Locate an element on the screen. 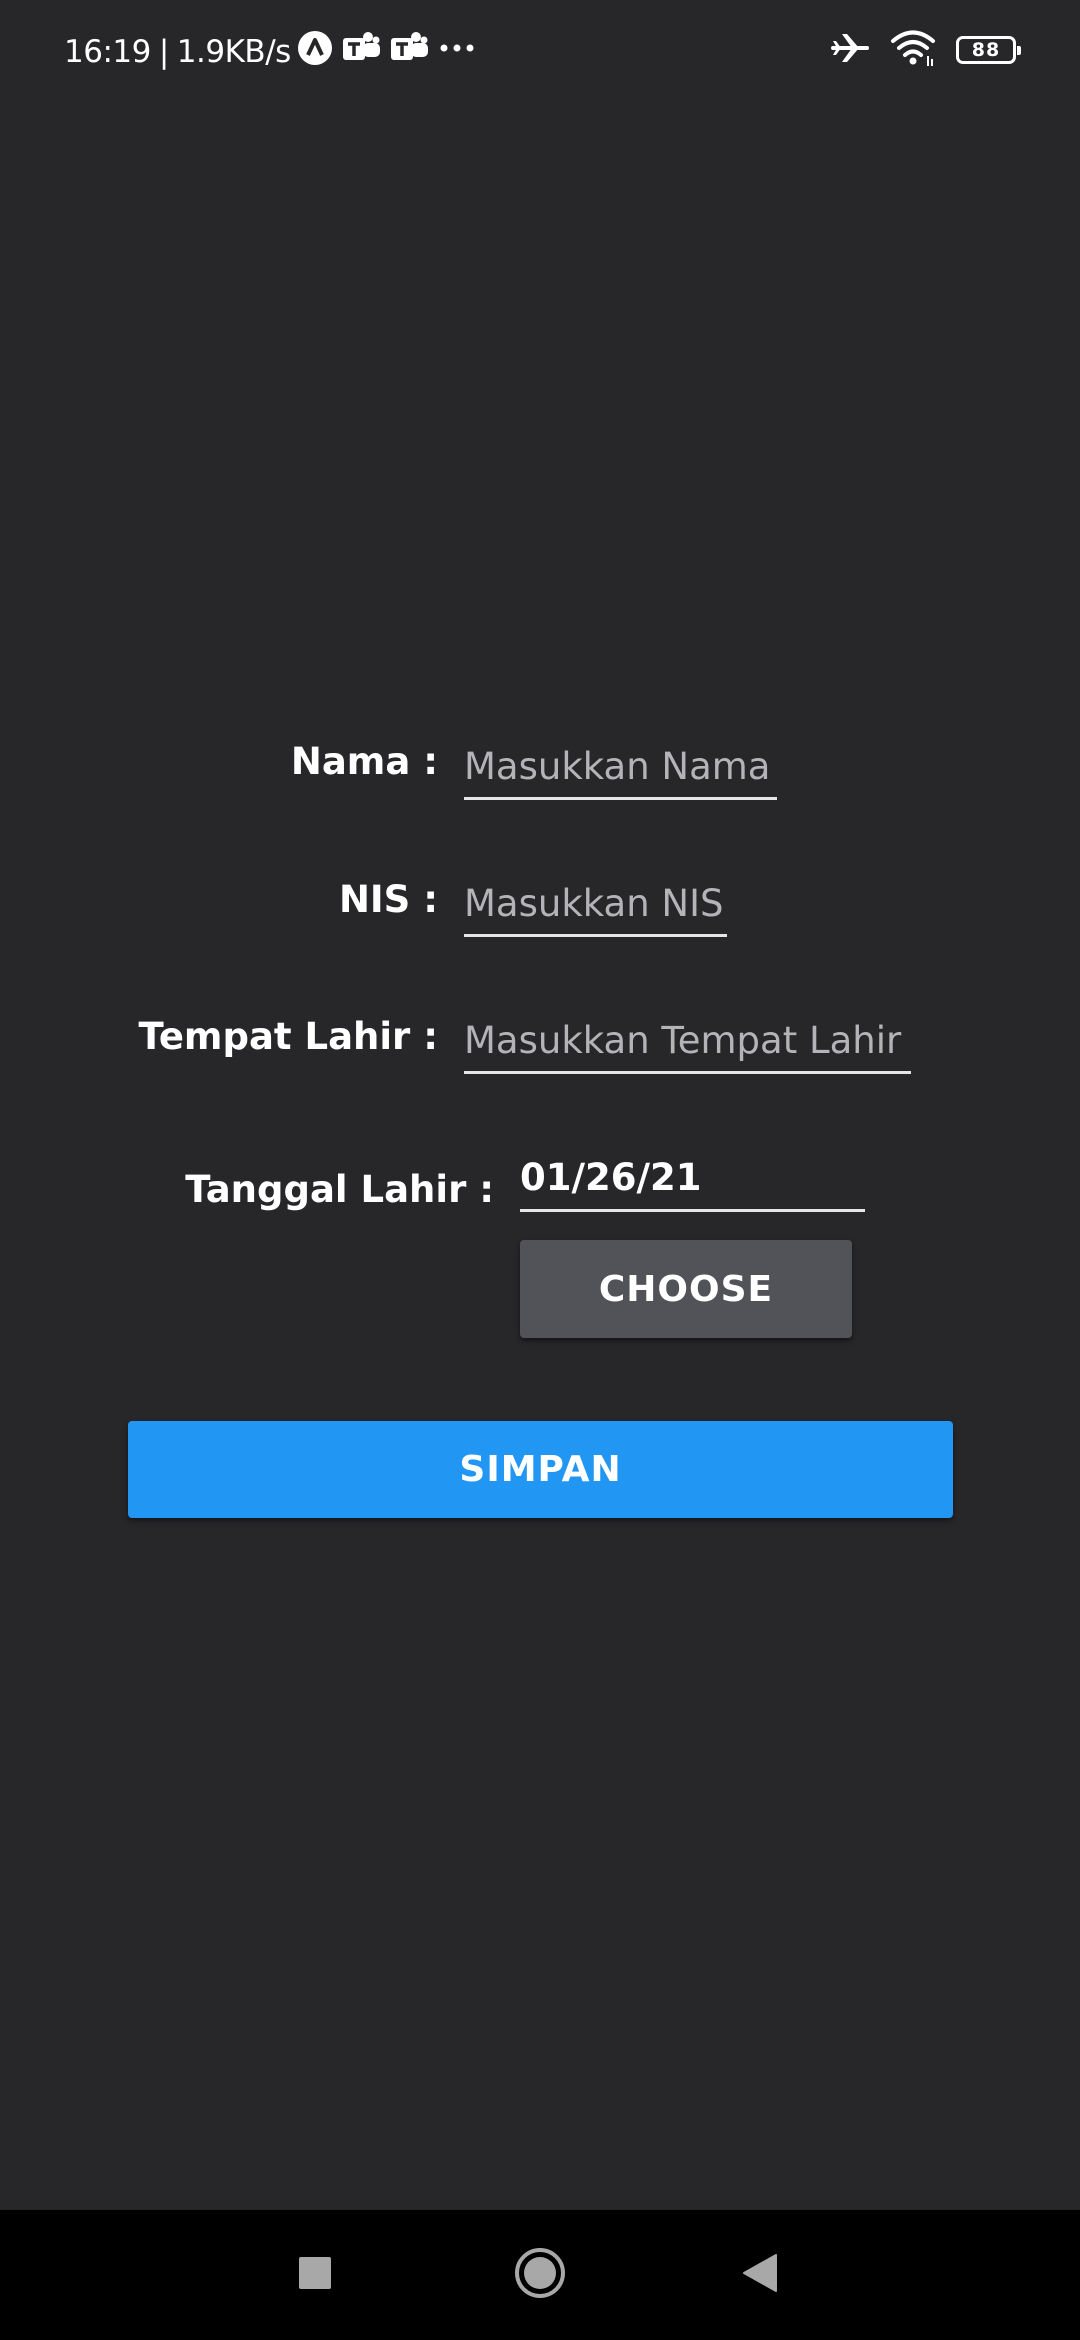  back-triangle-icon is located at coordinates (760, 2275).